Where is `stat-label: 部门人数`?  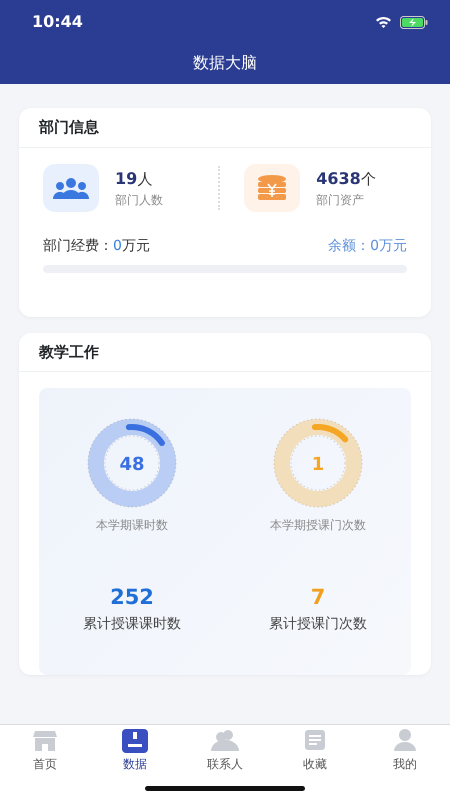 stat-label: 部门人数 is located at coordinates (139, 200).